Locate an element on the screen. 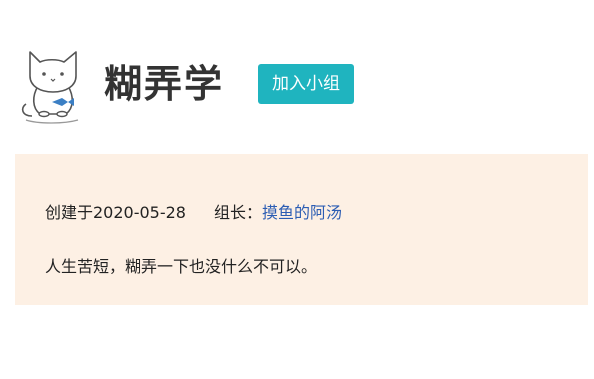  leader-name-link: 摸鱼的阿汤 is located at coordinates (302, 211).